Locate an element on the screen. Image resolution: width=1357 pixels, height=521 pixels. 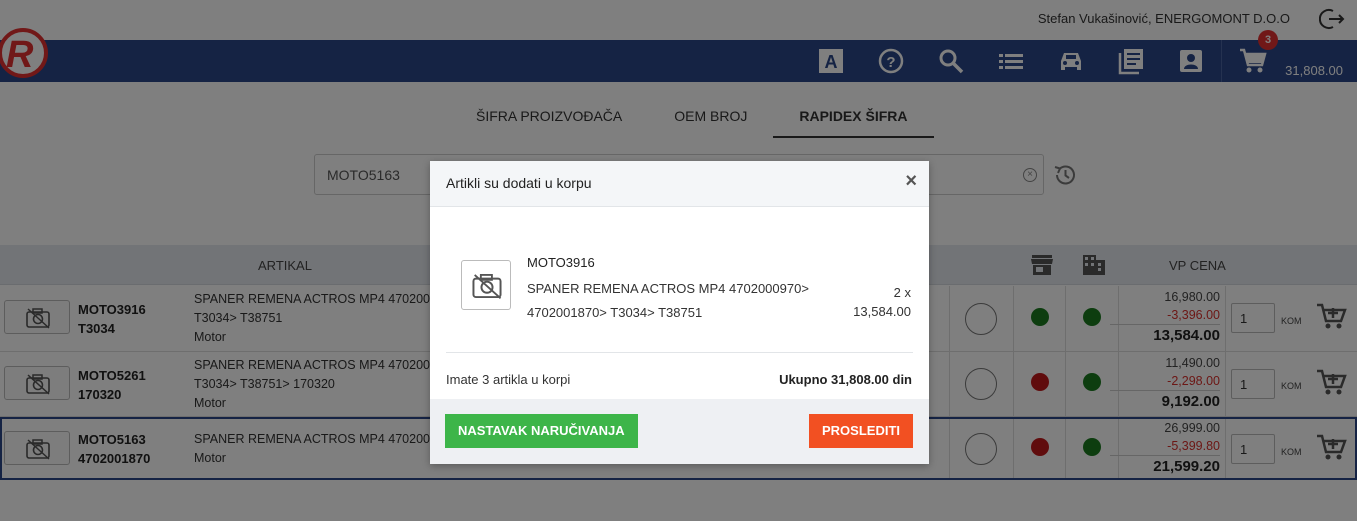
dialog-title: Artikli su dodati u korpu is located at coordinates (519, 183).